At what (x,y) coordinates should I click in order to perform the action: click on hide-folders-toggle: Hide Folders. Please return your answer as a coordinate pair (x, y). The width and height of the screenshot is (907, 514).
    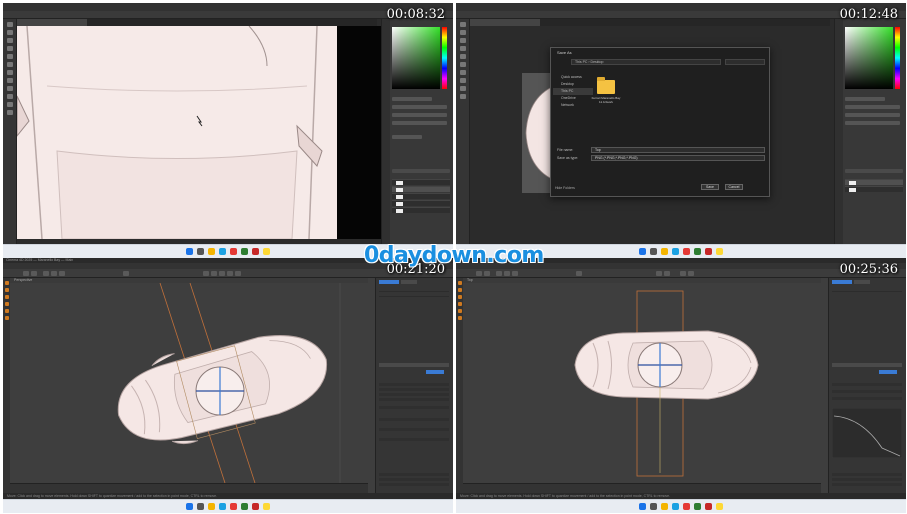
    Looking at the image, I should click on (565, 188).